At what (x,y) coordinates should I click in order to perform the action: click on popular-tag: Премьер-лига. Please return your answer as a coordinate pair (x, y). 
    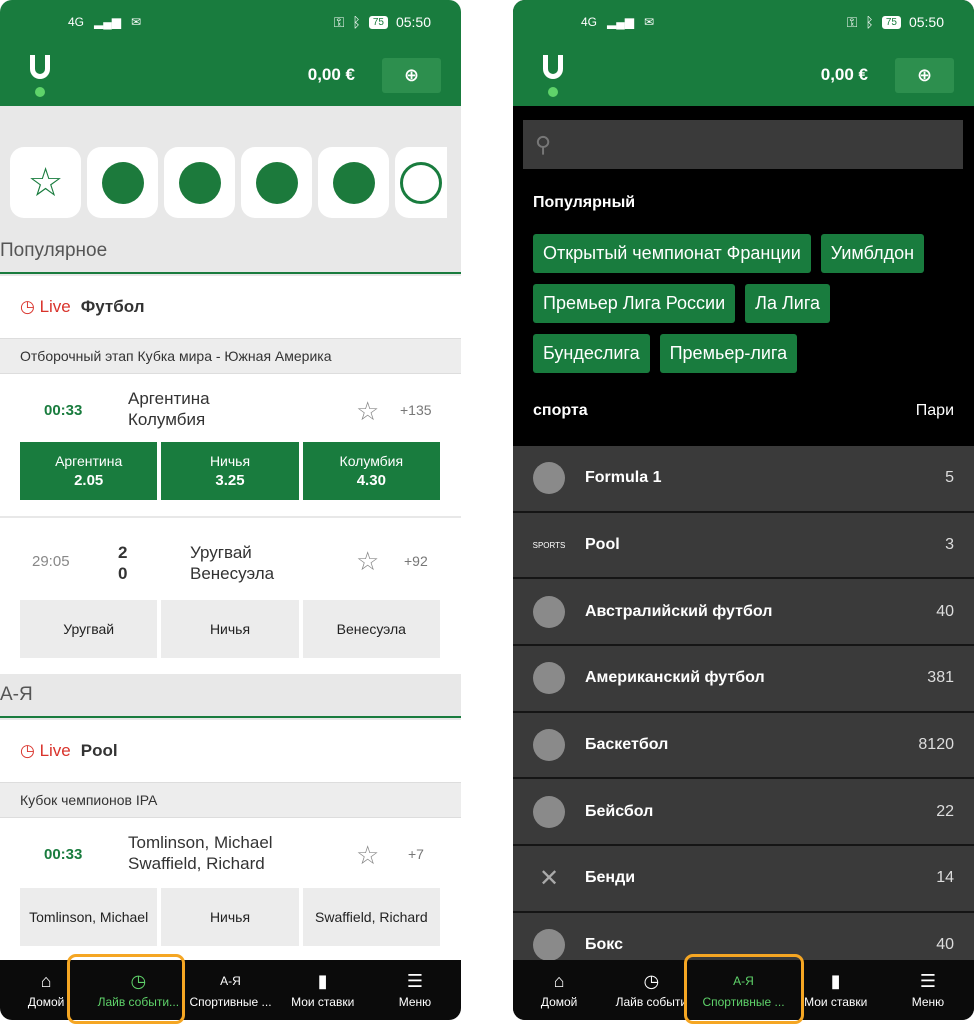
    Looking at the image, I should click on (728, 353).